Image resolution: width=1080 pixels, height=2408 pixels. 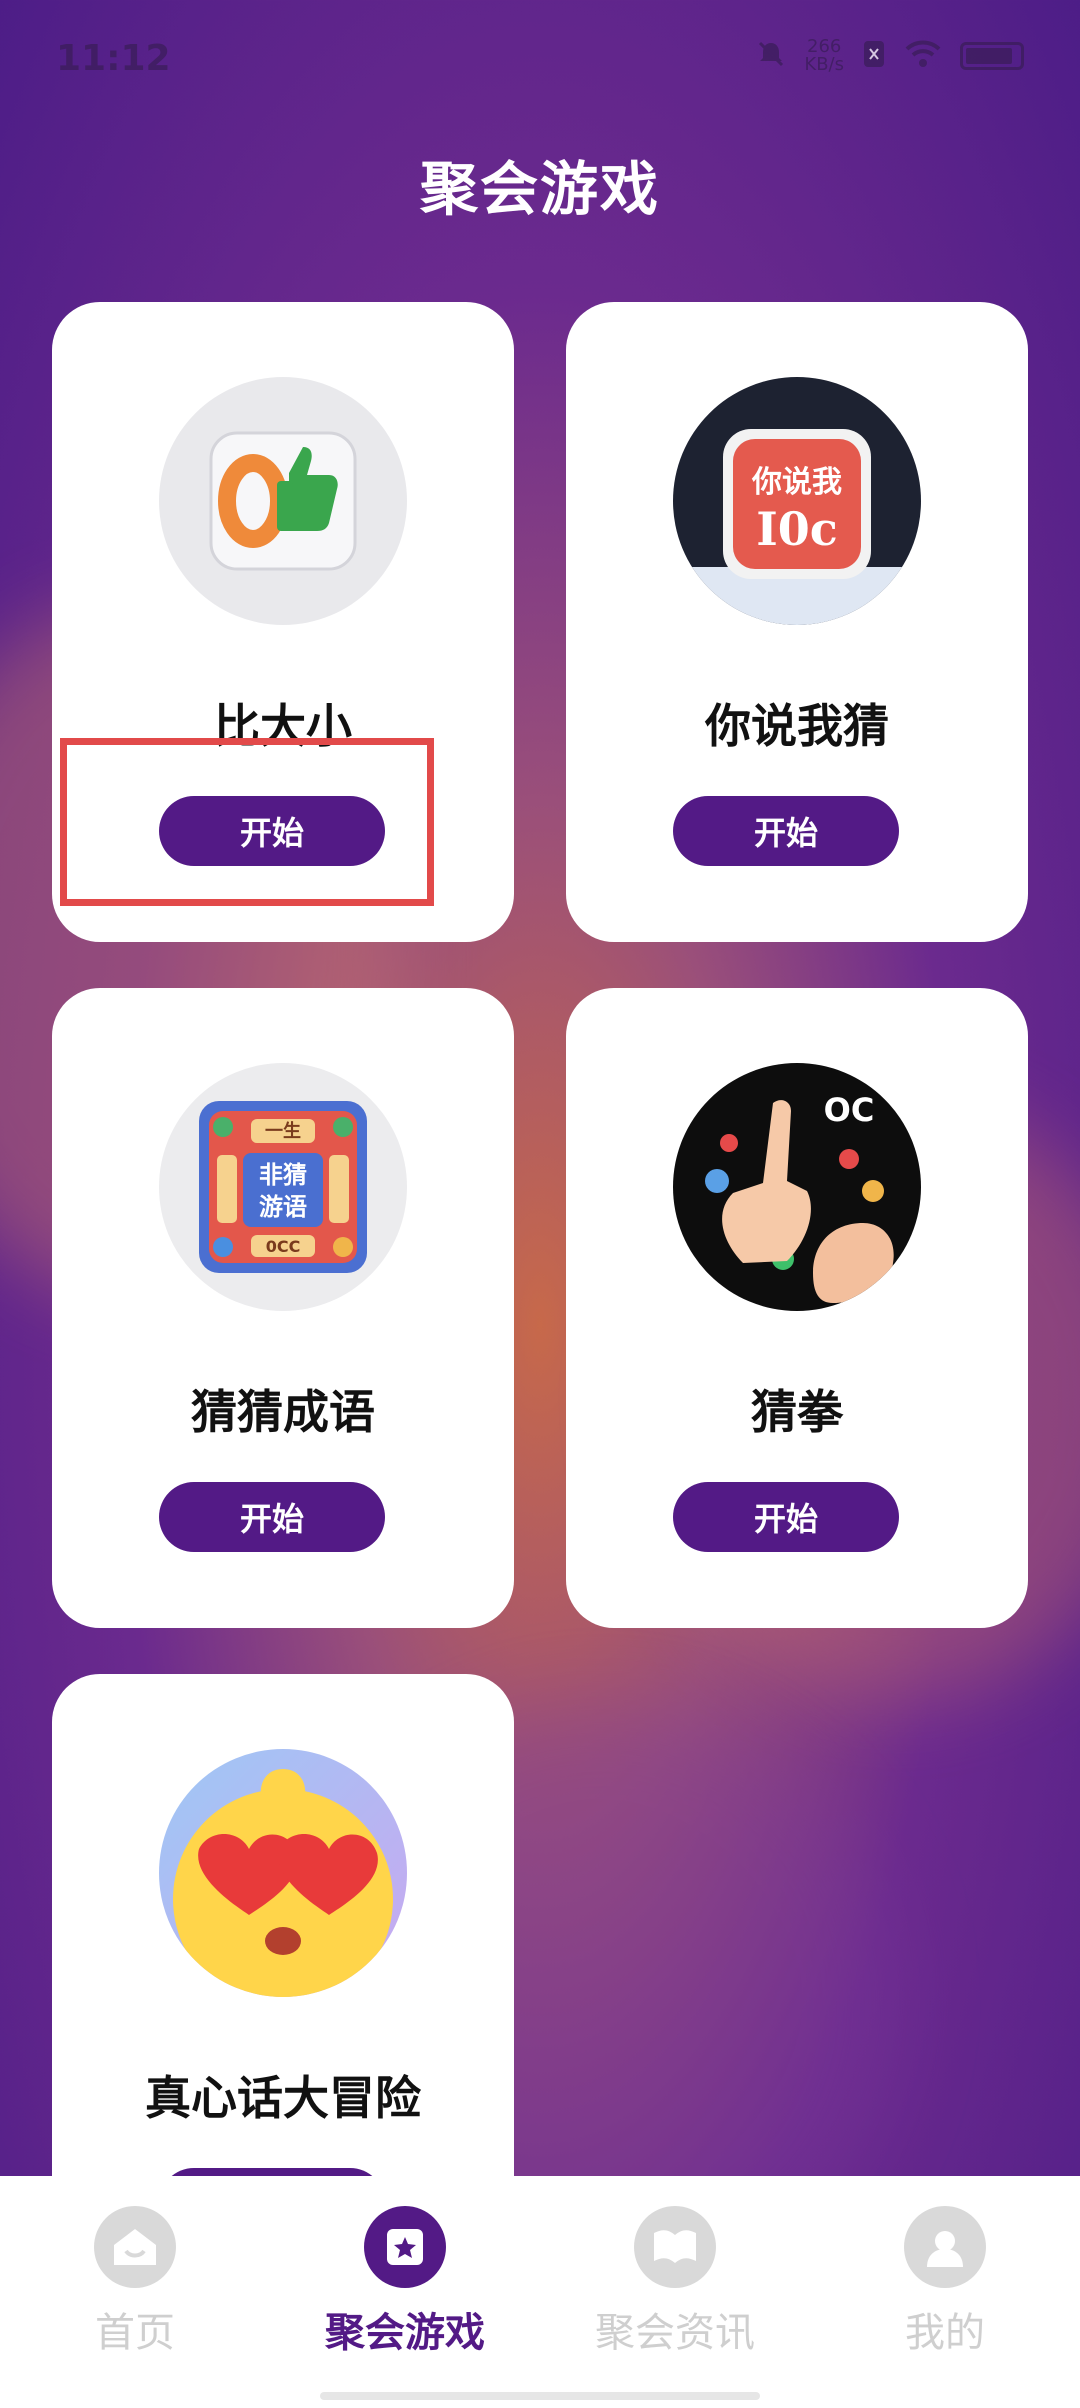 I want to click on tab-label: 聚会资讯, so click(x=675, y=2333).